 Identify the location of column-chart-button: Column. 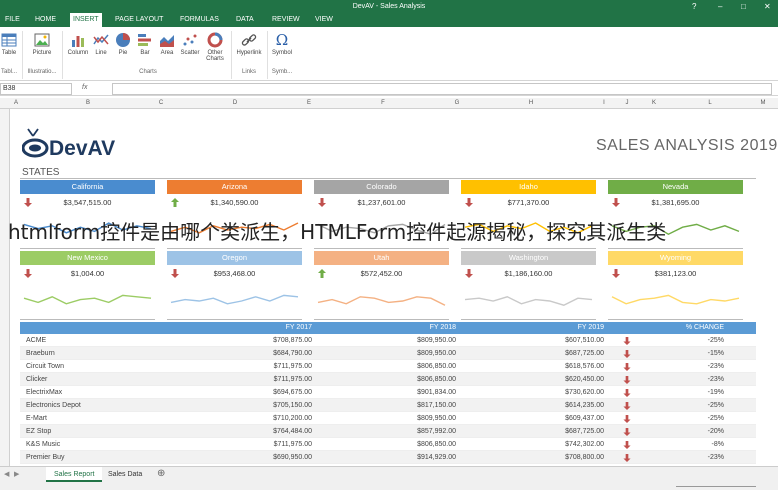
(78, 44).